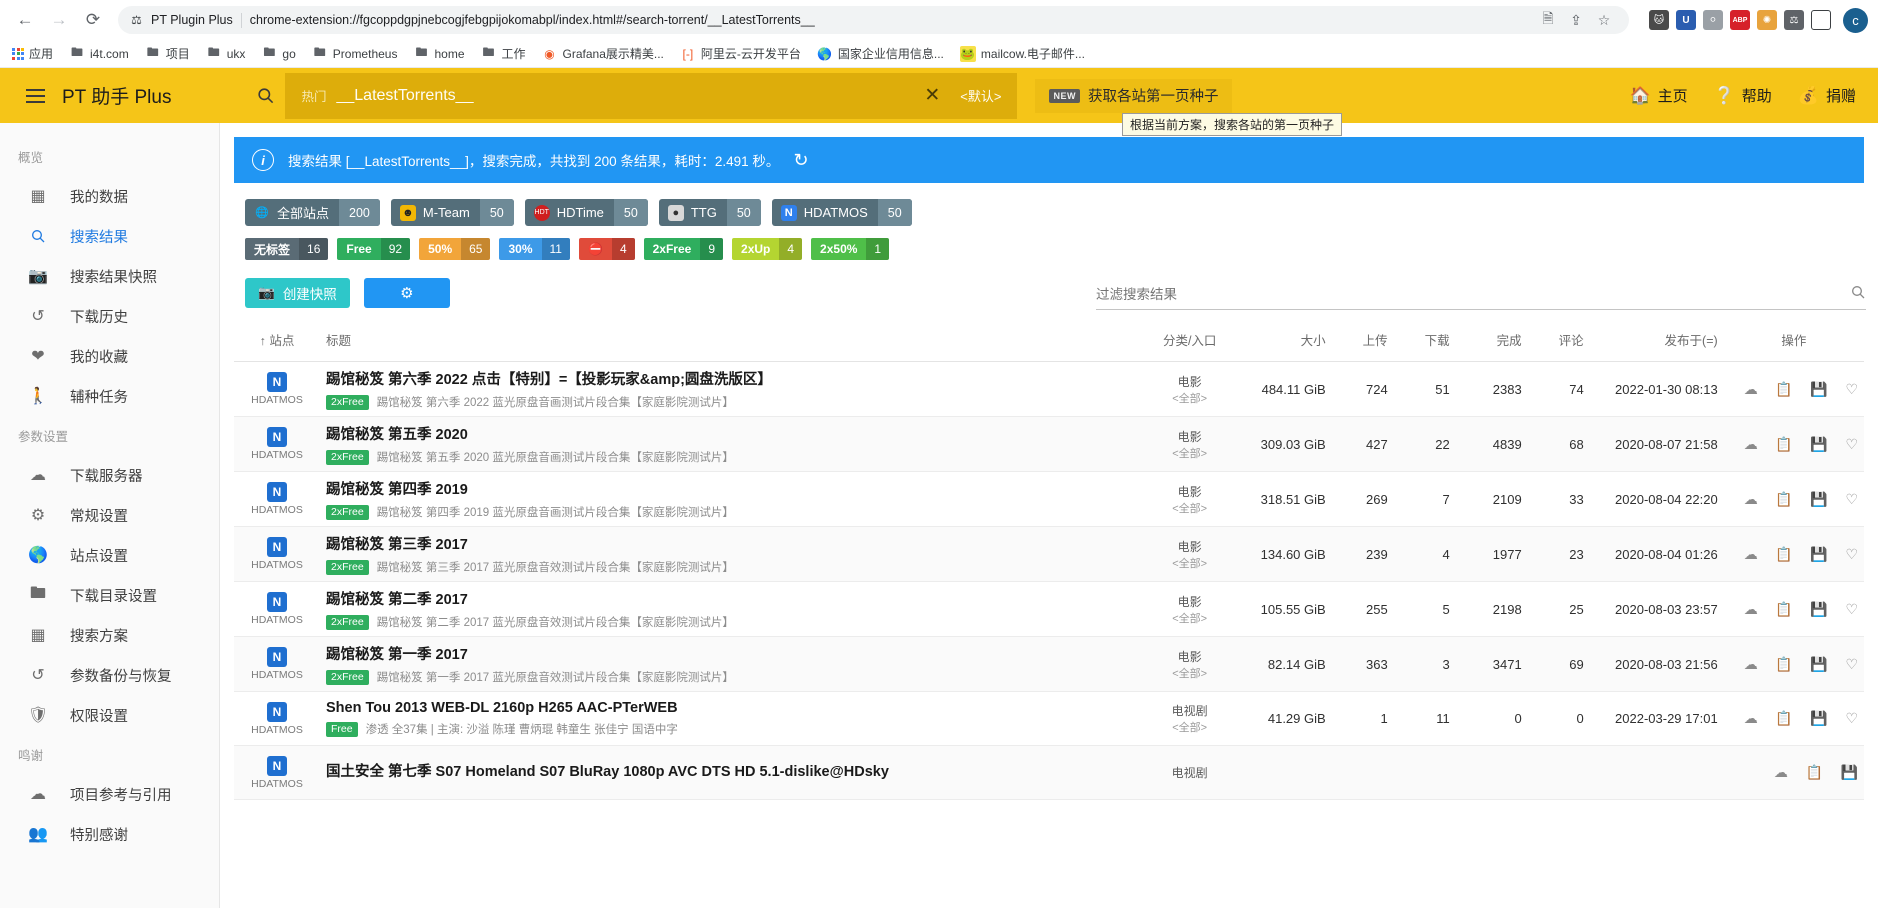  Describe the element at coordinates (1491, 342) in the screenshot. I see `col-complete: 完成` at that location.